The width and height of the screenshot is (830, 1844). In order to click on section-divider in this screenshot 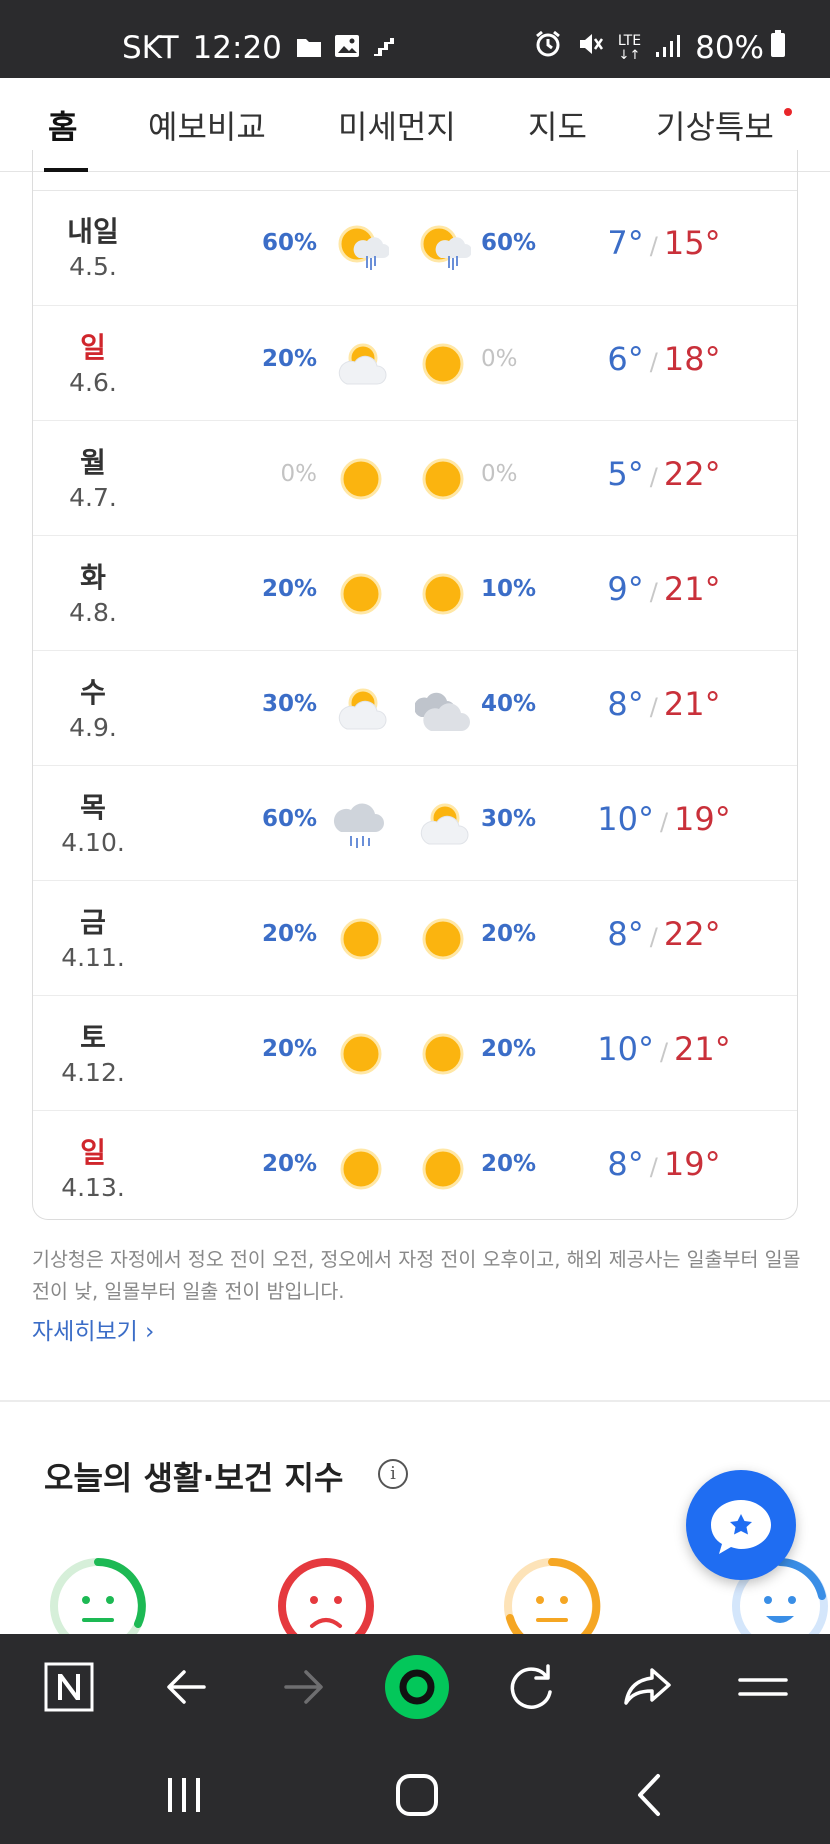, I will do `click(415, 1401)`.